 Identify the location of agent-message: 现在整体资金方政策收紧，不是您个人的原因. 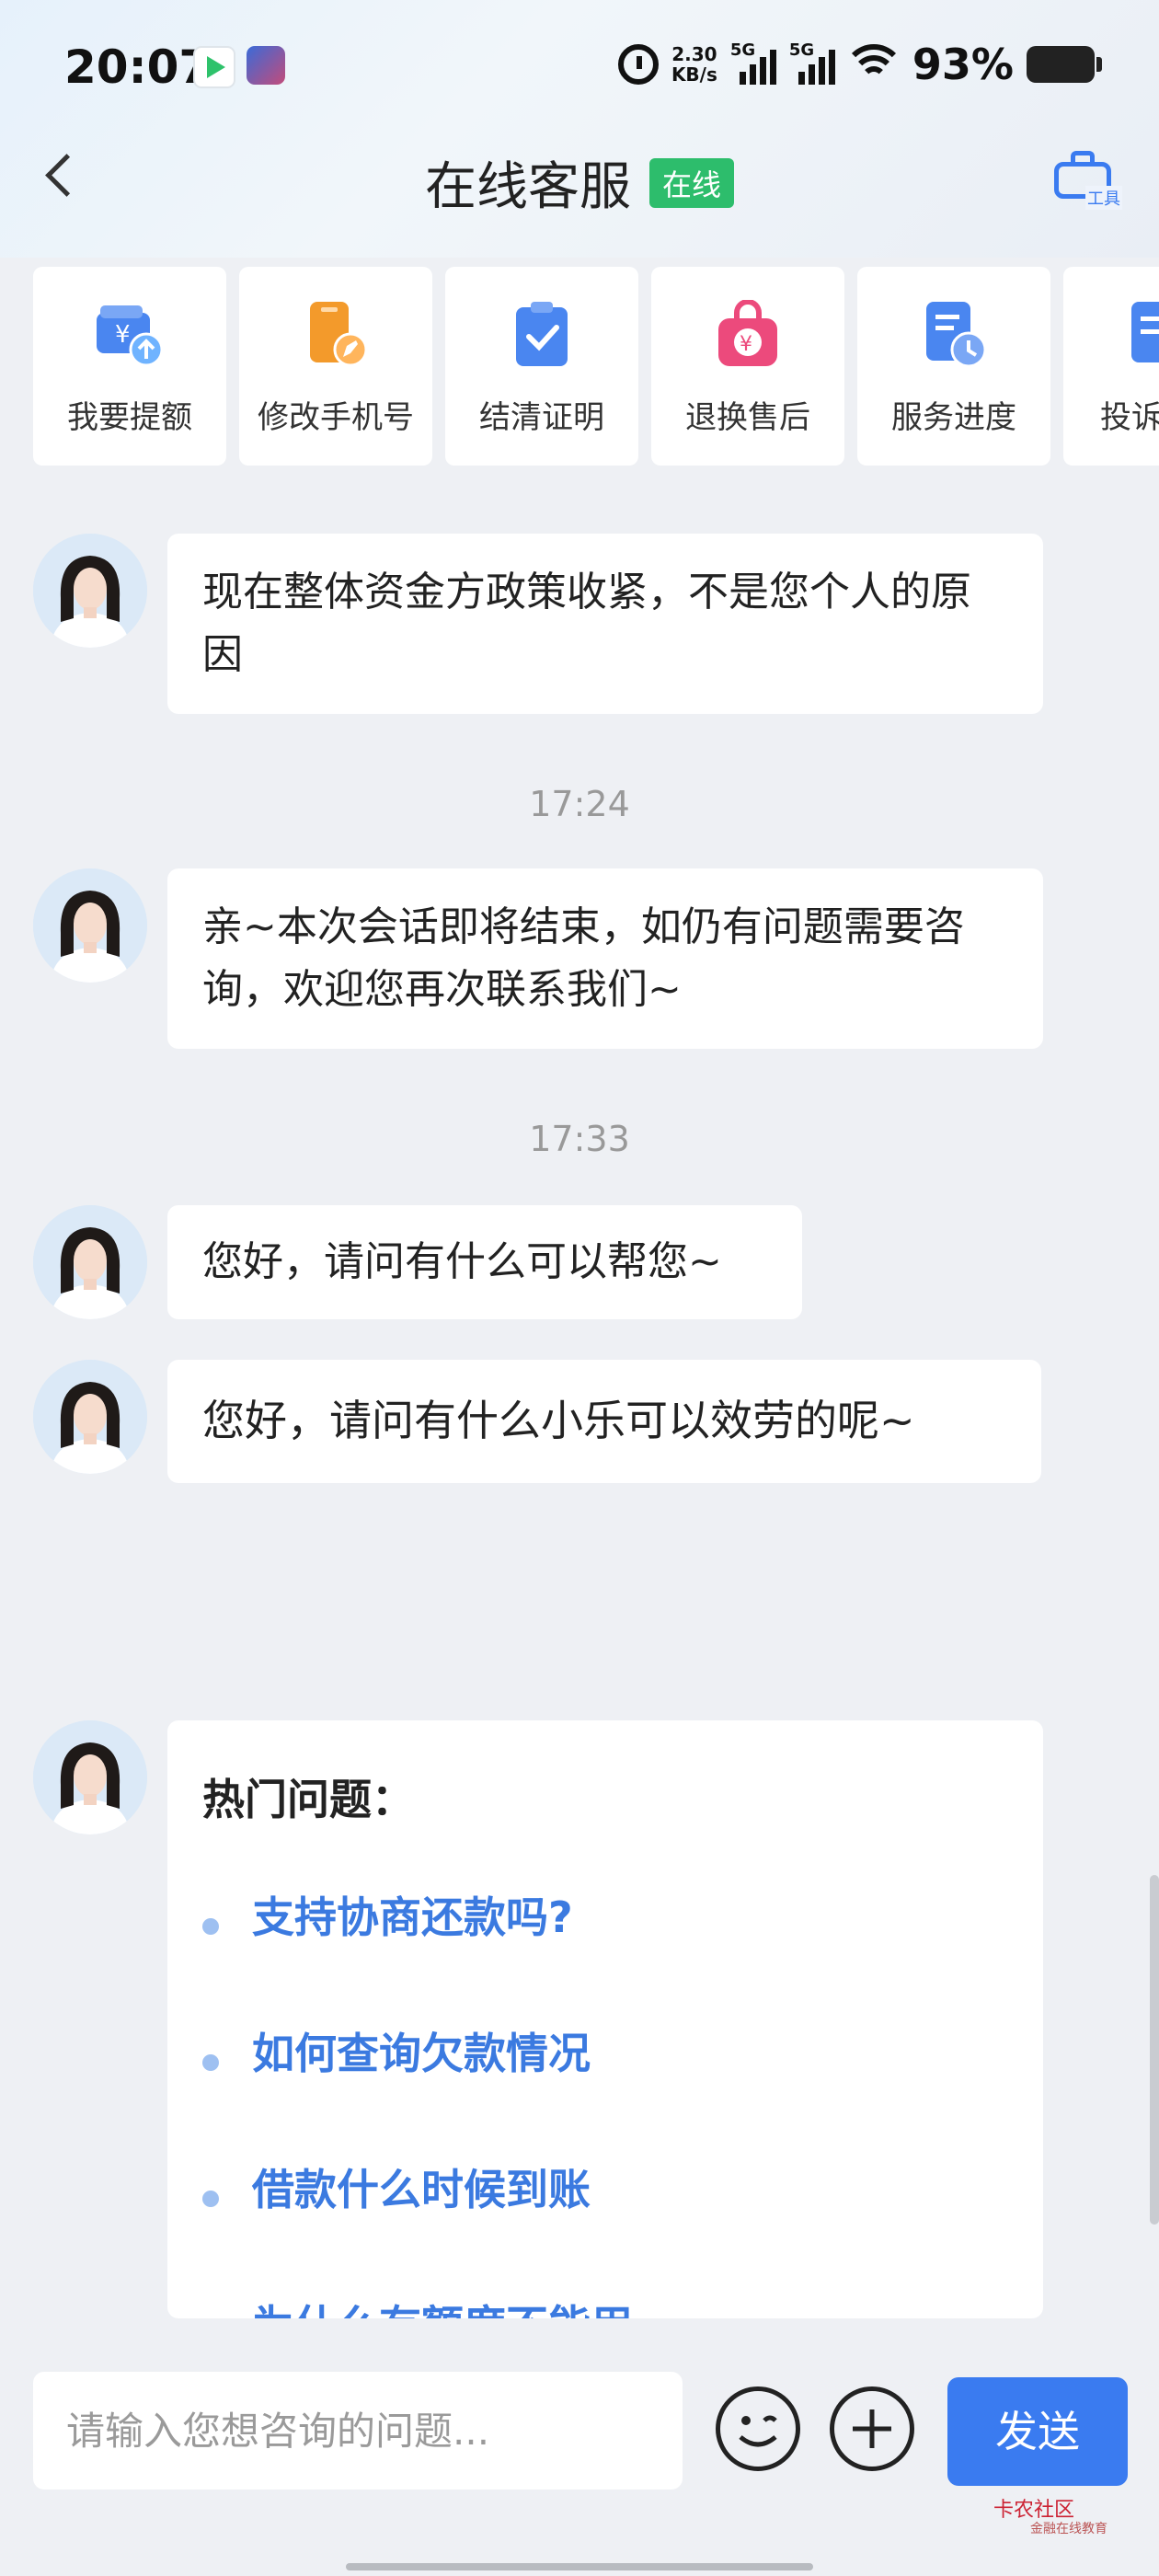
(605, 624).